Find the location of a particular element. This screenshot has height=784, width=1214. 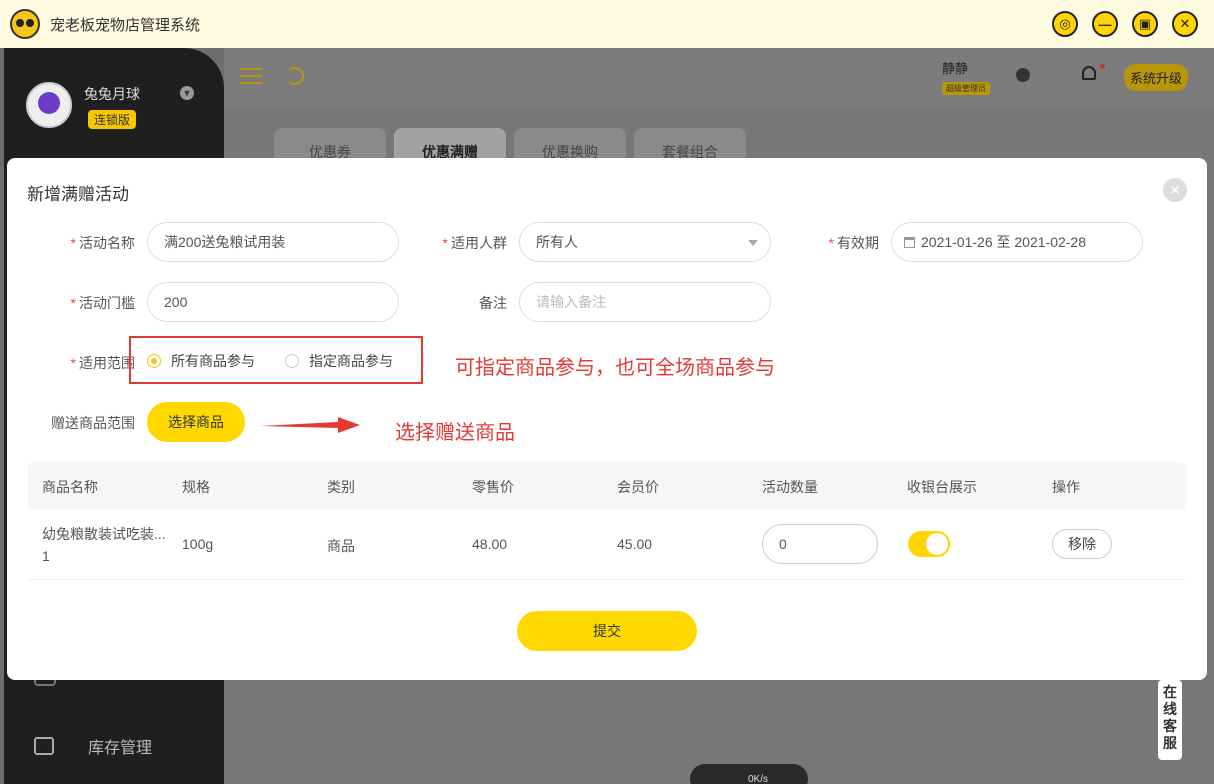

col-spec: 规格 is located at coordinates (196, 487).